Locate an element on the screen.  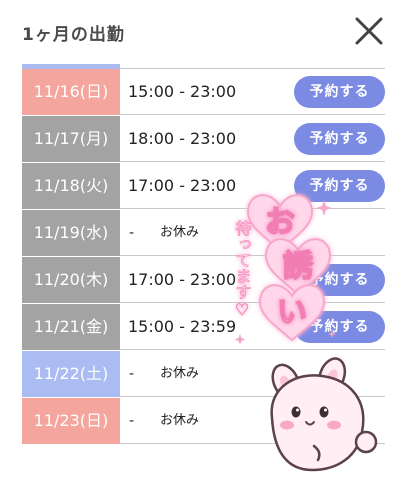
modal-title: 1ヶ月の出勤 is located at coordinates (73, 35).